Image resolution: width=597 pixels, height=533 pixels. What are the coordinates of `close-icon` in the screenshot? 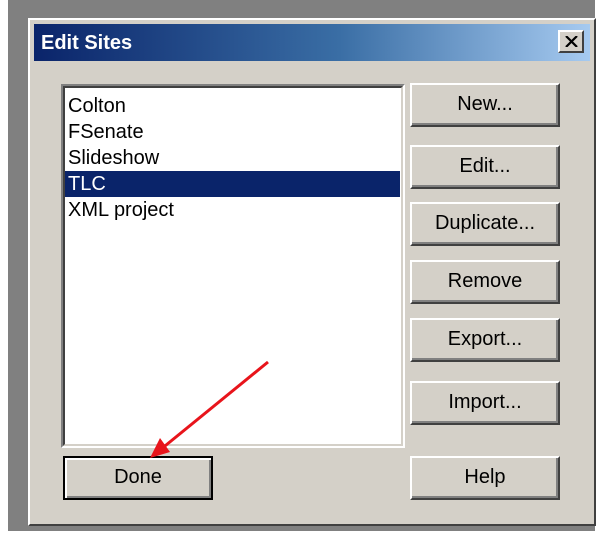 It's located at (571, 41).